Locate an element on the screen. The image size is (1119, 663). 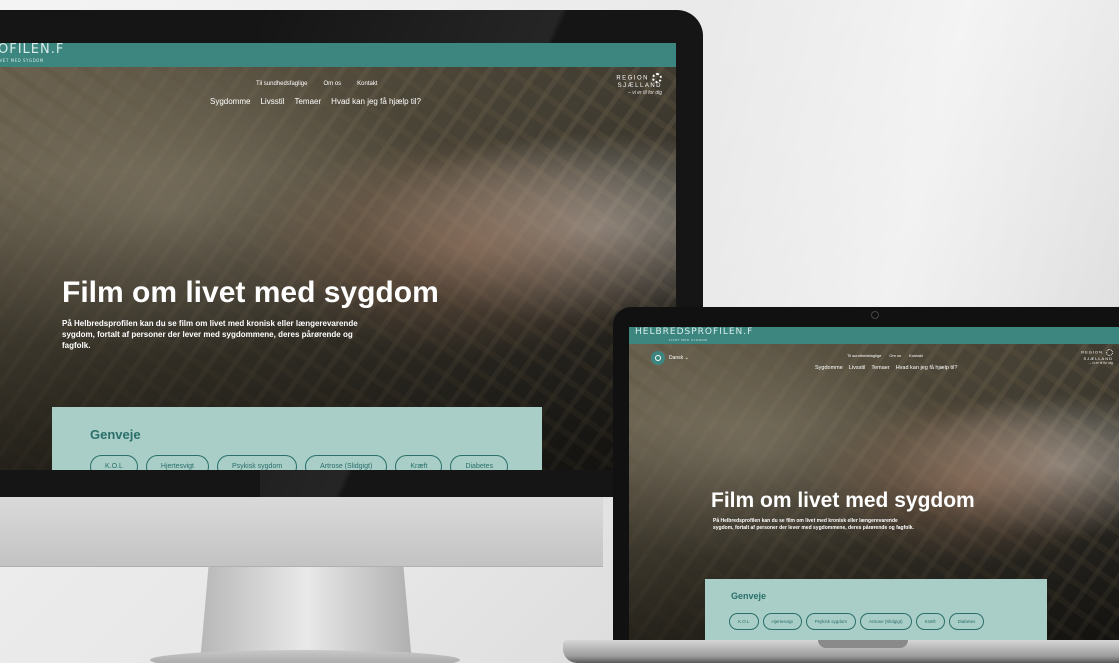
nav-link-sygdomme-small: Sygdomme is located at coordinates (829, 368).